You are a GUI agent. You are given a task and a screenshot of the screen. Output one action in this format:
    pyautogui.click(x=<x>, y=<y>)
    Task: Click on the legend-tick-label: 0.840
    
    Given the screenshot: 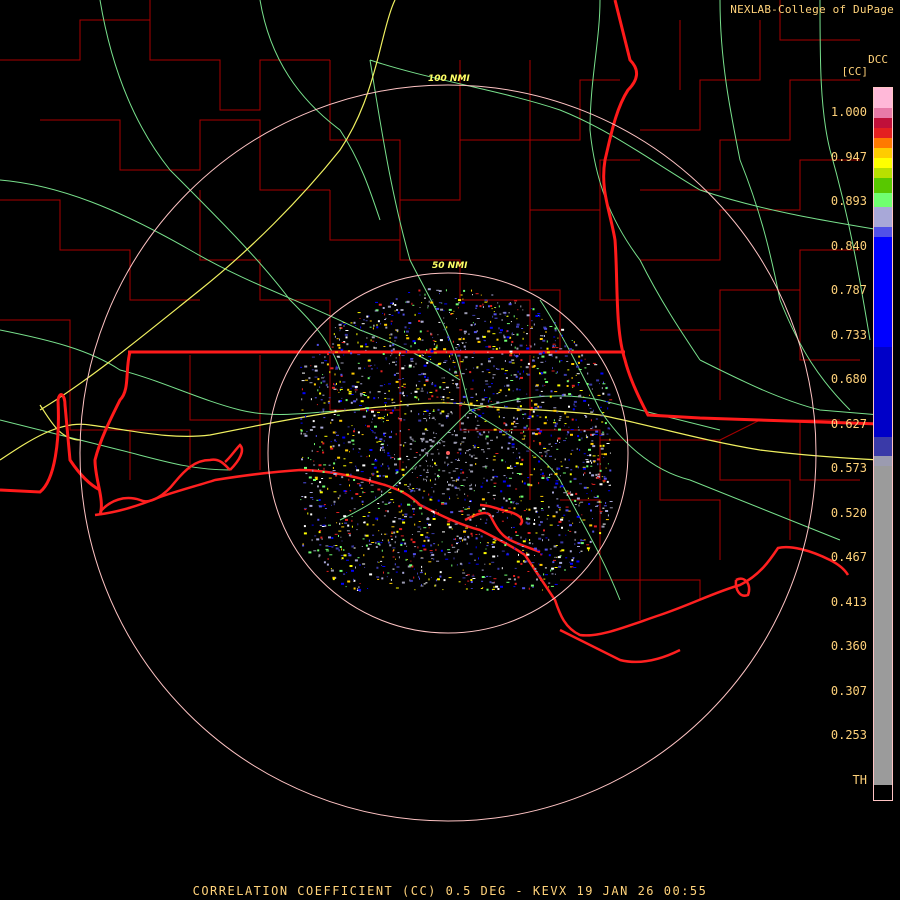 What is the action you would take?
    pyautogui.click(x=848, y=245)
    